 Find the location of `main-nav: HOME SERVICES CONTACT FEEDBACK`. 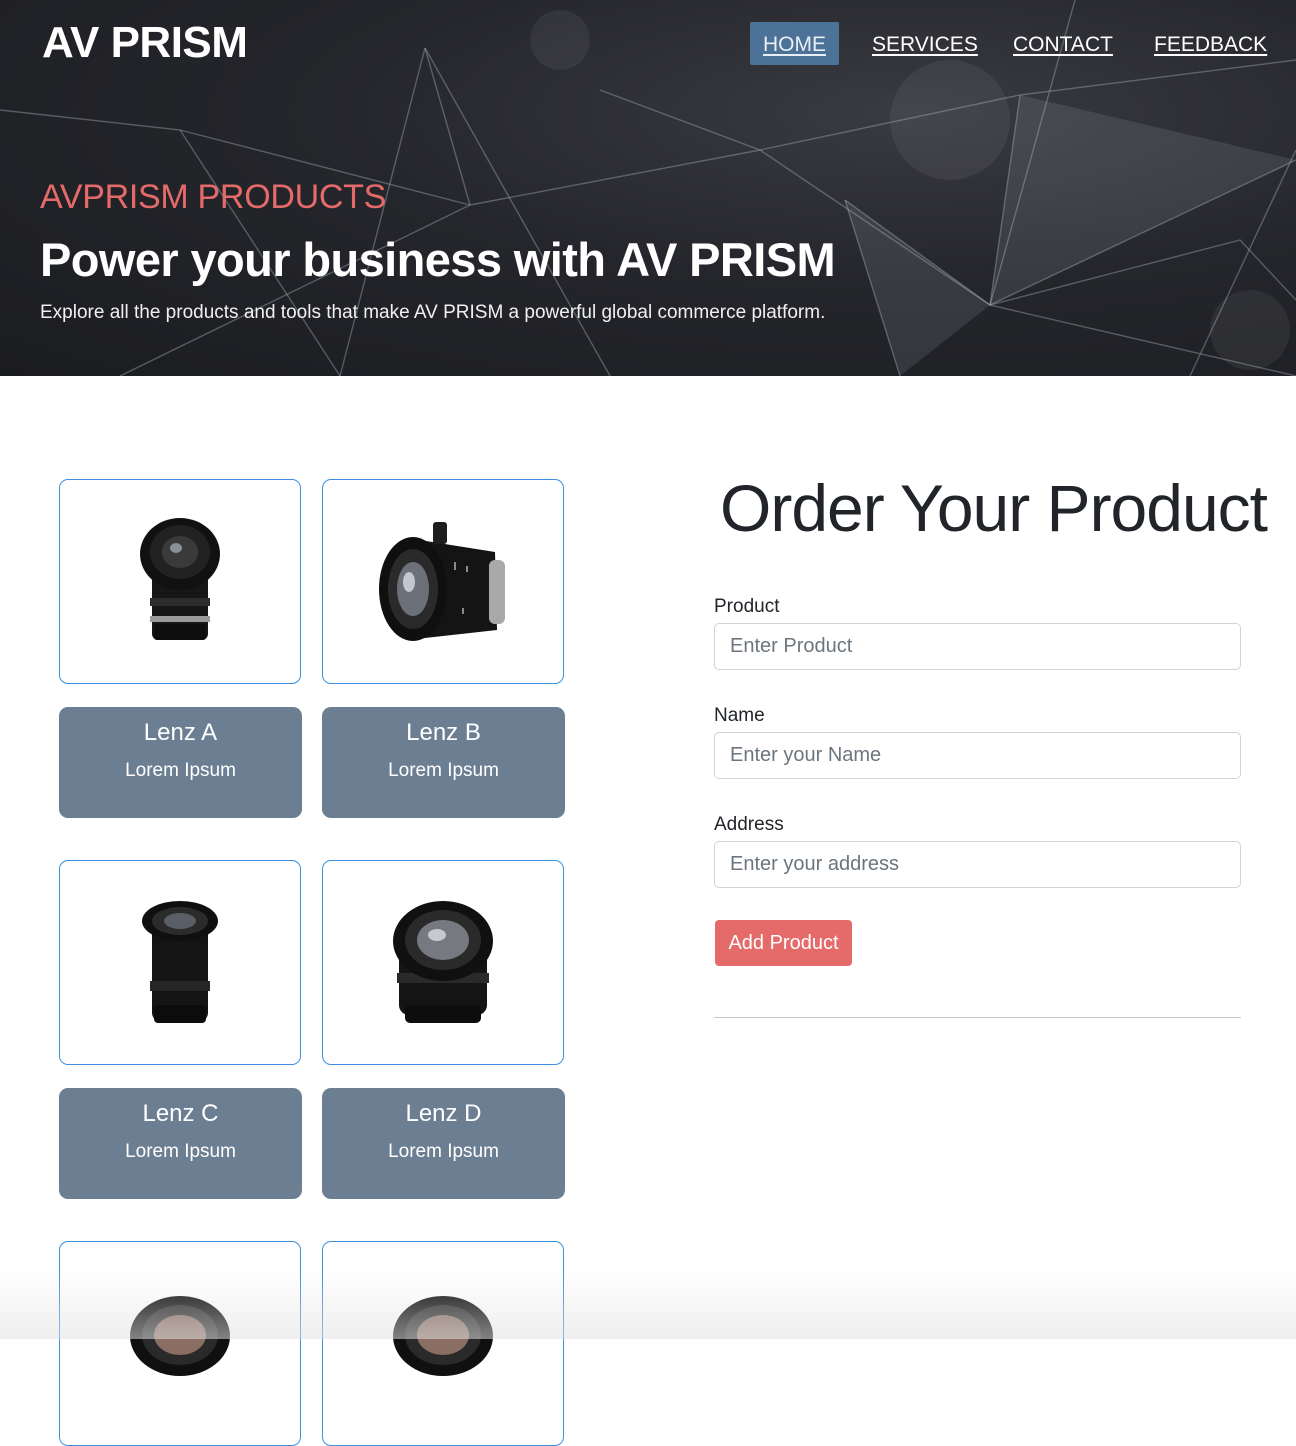

main-nav: HOME SERVICES CONTACT FEEDBACK is located at coordinates (648, 44).